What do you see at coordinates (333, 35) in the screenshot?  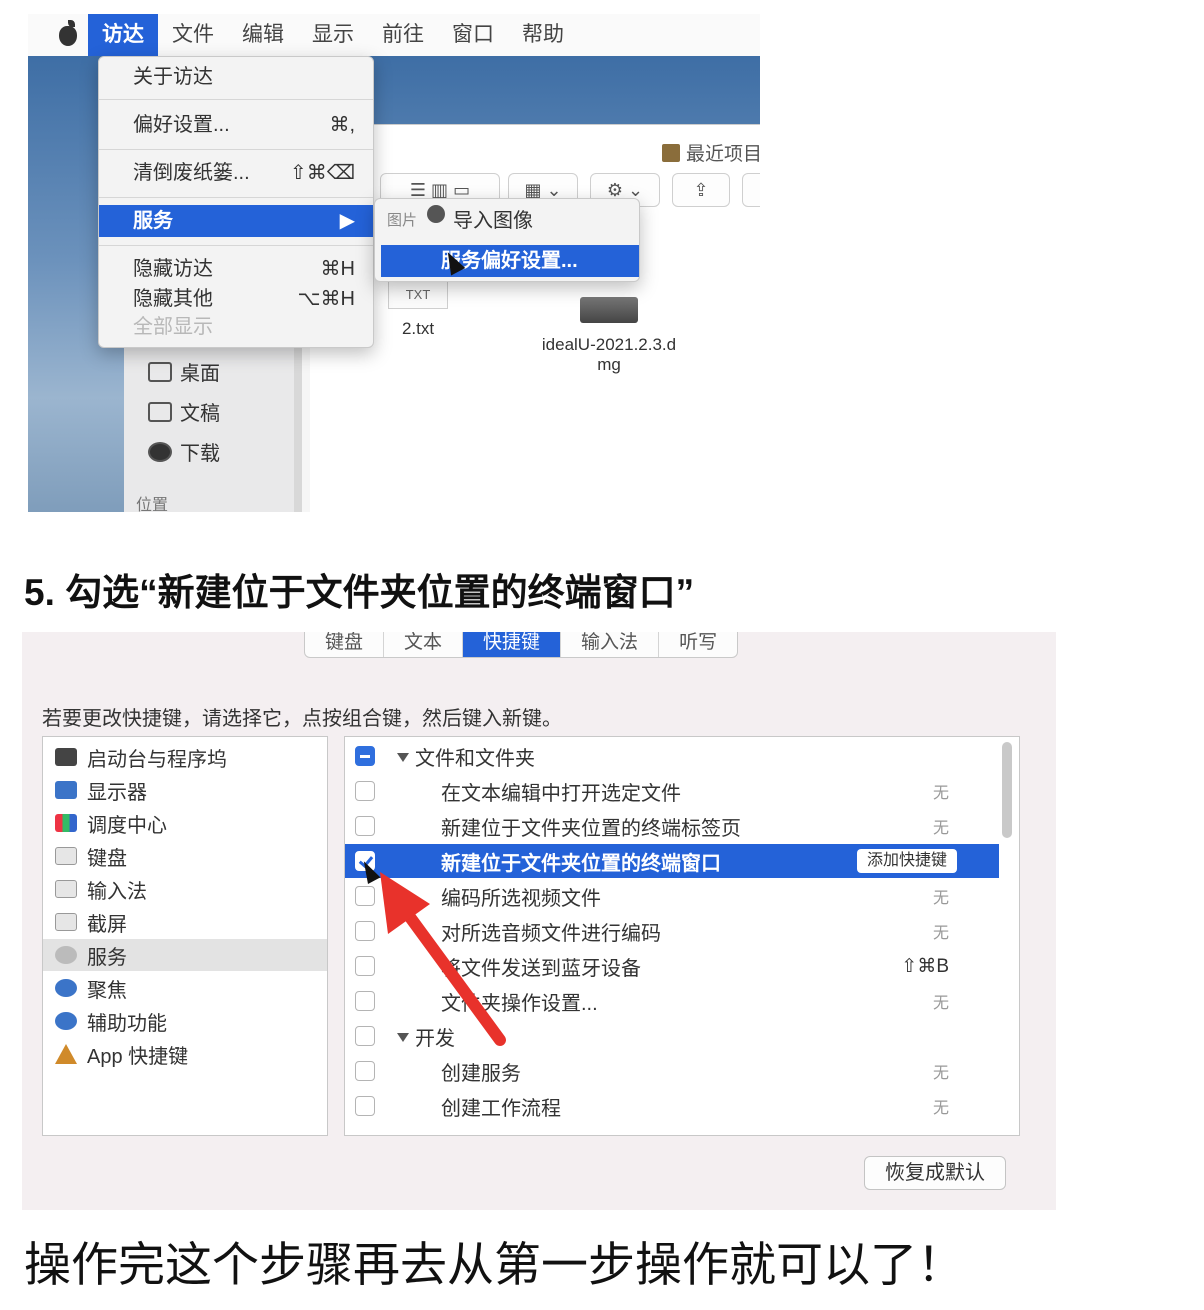 I see `menu-view: 显示` at bounding box center [333, 35].